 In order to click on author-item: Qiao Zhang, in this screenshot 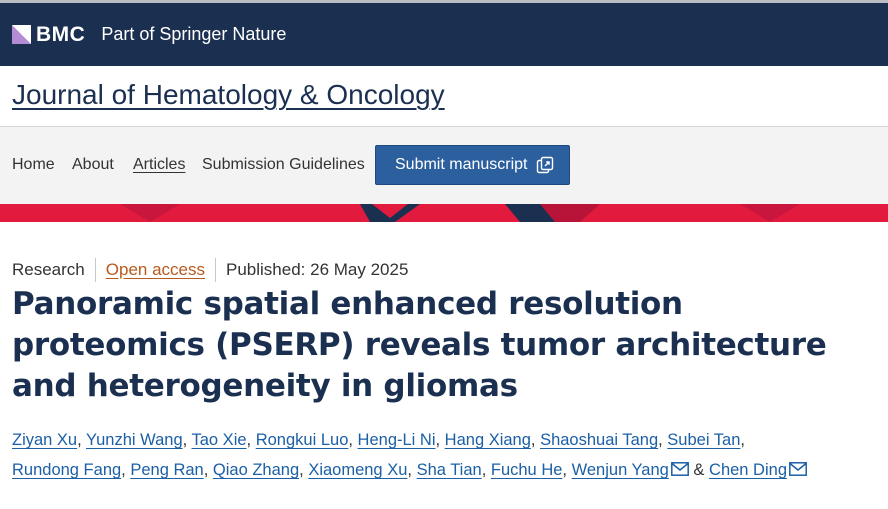, I will do `click(260, 470)`.